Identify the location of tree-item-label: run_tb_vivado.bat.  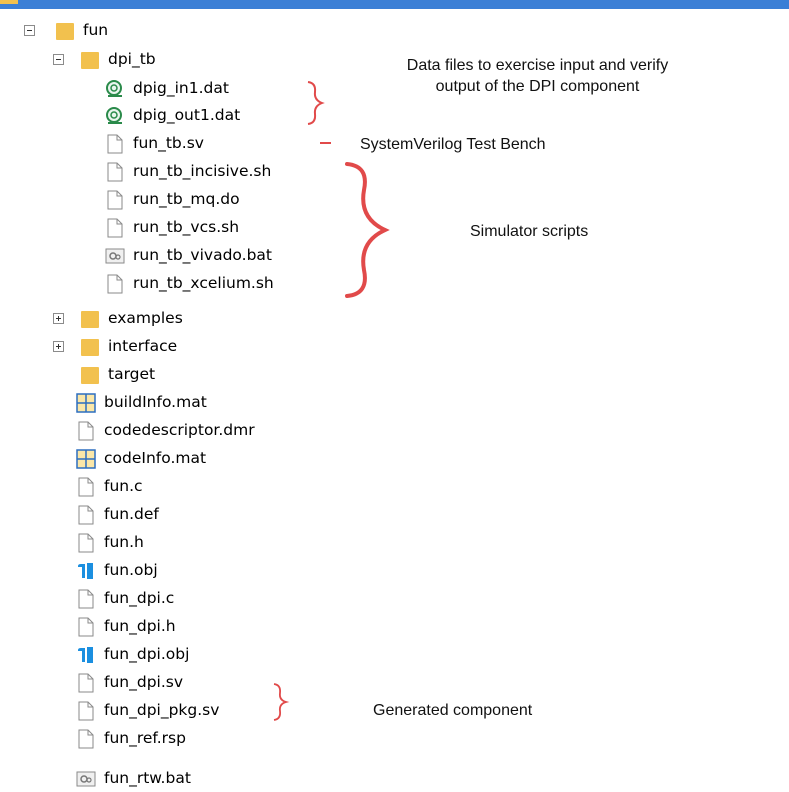
(202, 255).